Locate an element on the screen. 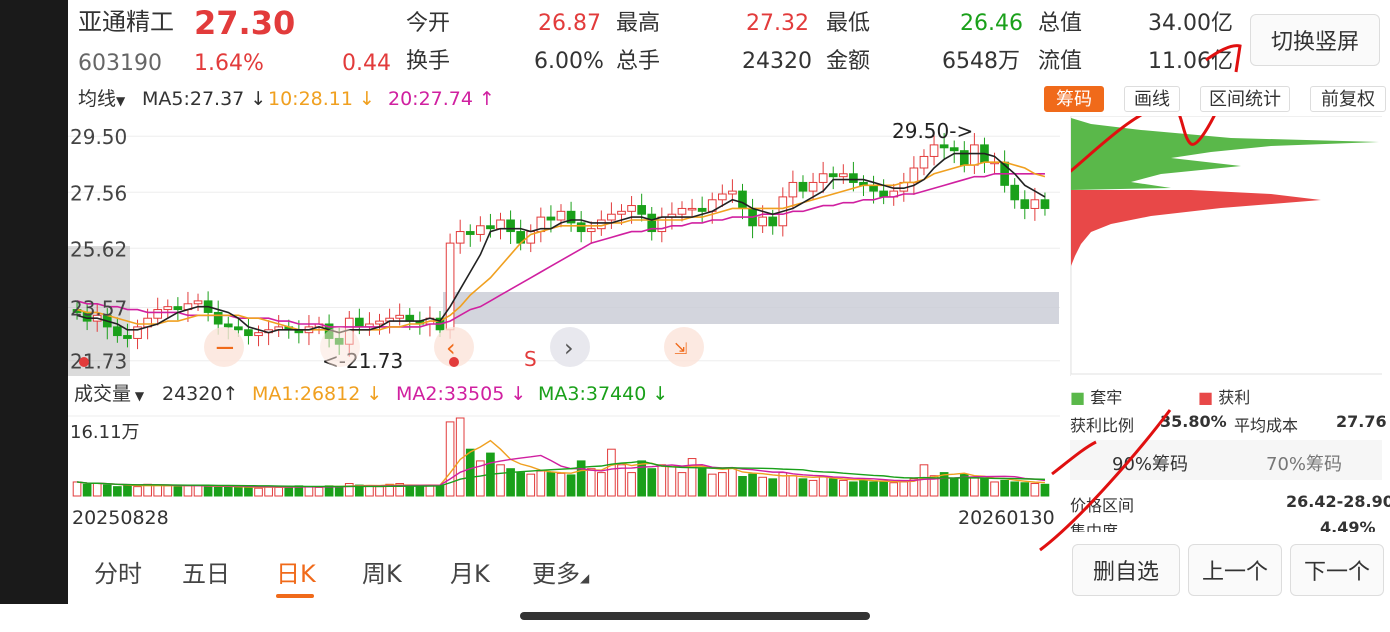  start-date-label: 20250828 is located at coordinates (120, 518).